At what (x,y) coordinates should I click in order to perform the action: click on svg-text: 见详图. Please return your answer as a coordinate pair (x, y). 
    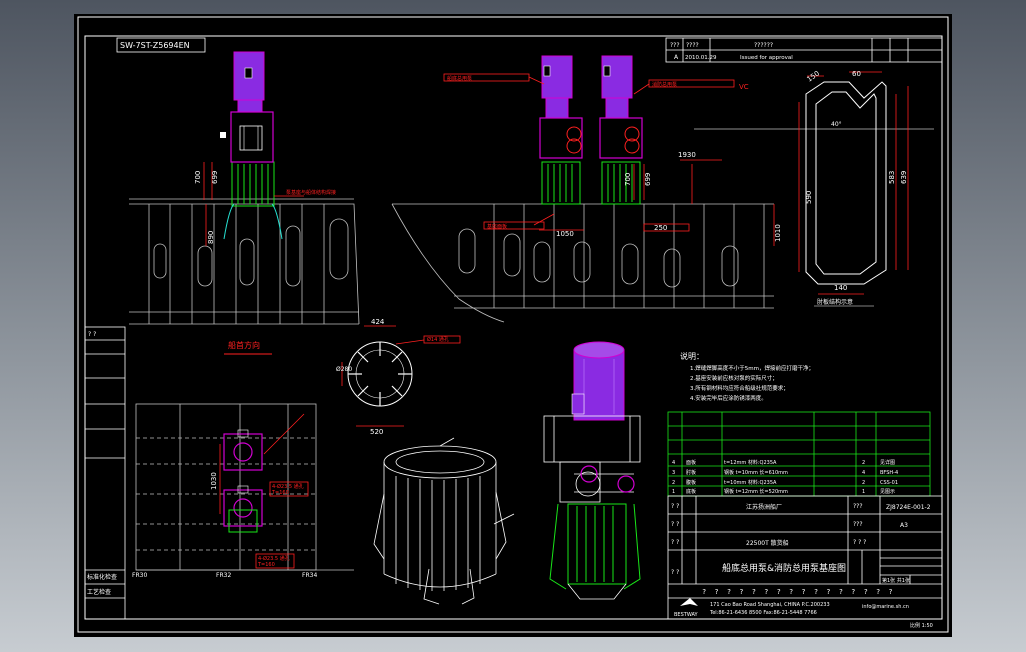
    Looking at the image, I should click on (887, 462).